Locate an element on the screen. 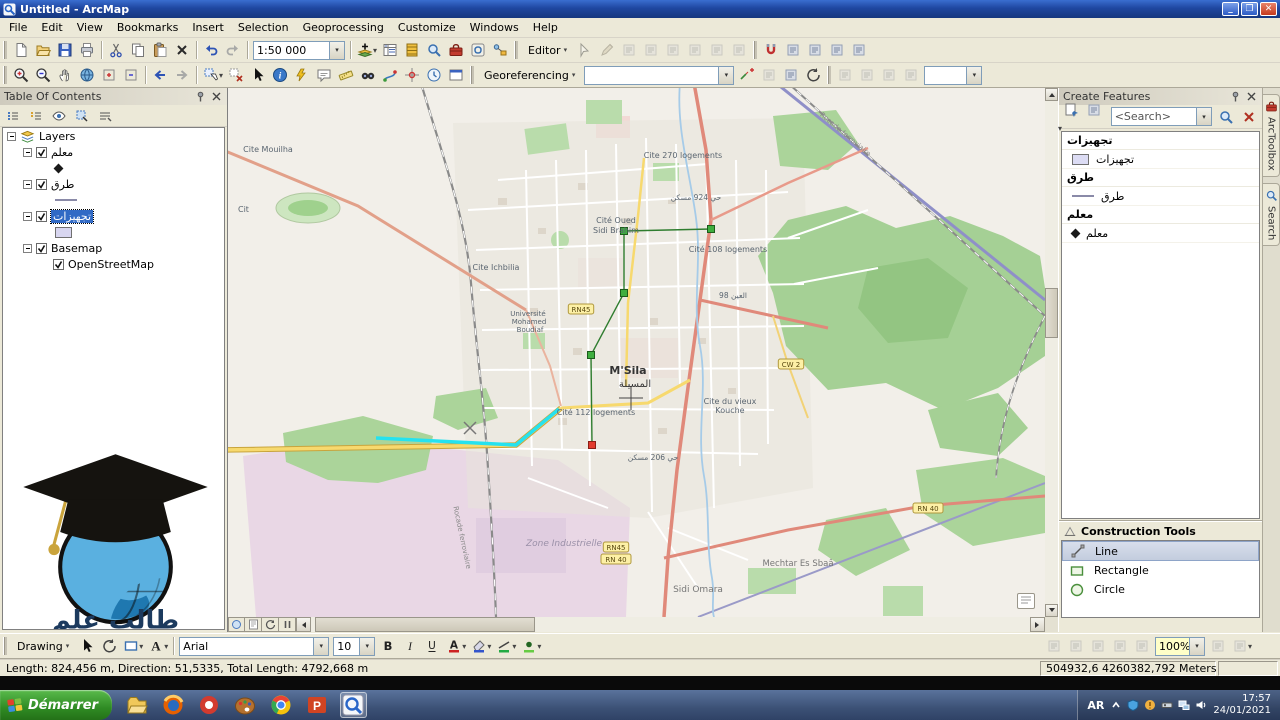 This screenshot has height=720, width=1280. reshape-feature-icon is located at coordinates (717, 50).